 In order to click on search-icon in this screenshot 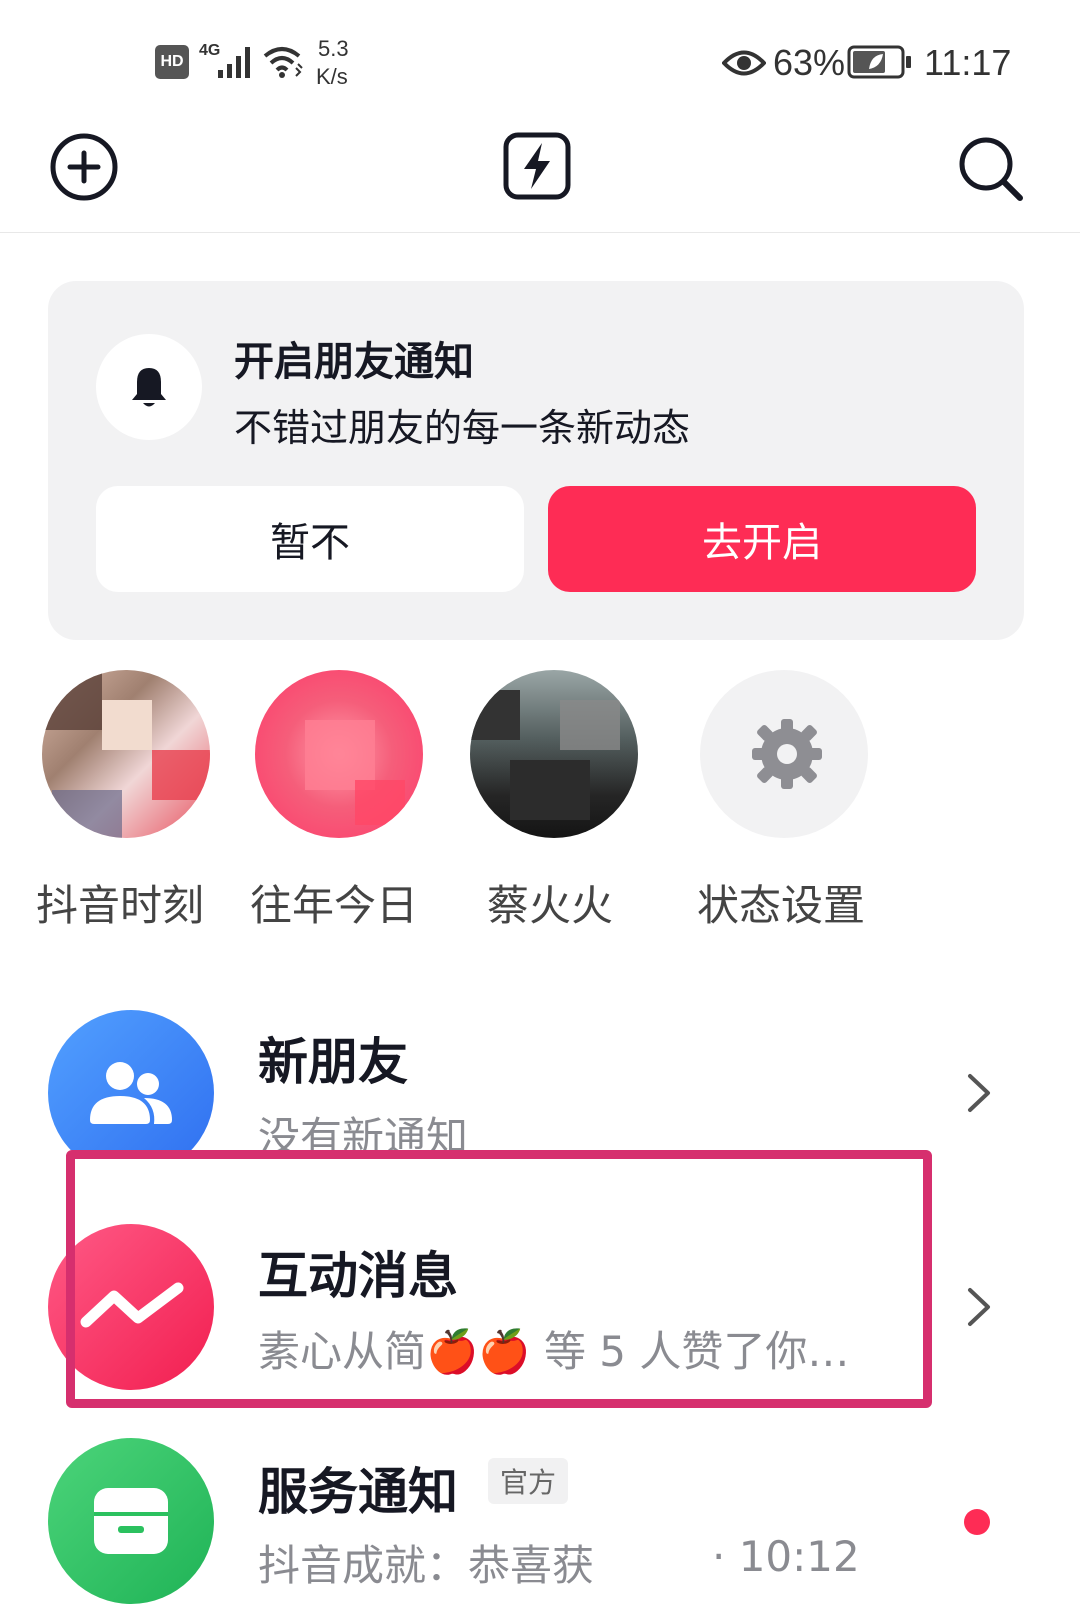, I will do `click(991, 169)`.